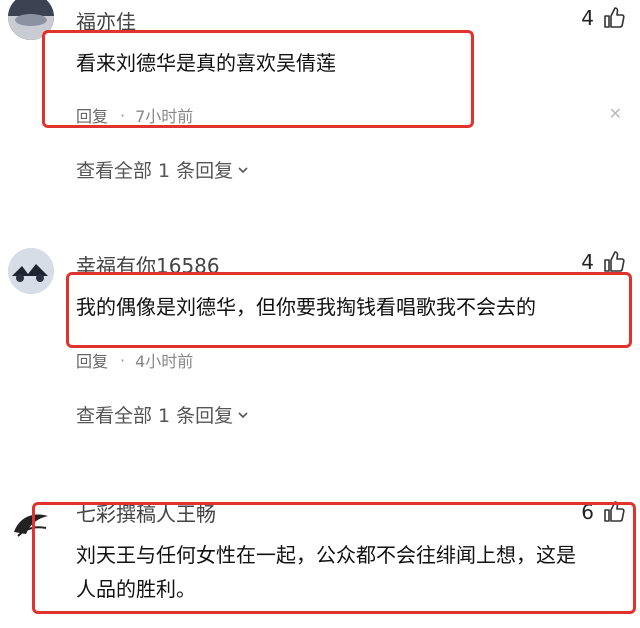 The image size is (640, 628). What do you see at coordinates (326, 555) in the screenshot?
I see `comment-text-line-1: 刘天王与任何女性在一起，公众都不会往绯闻上想，这是` at bounding box center [326, 555].